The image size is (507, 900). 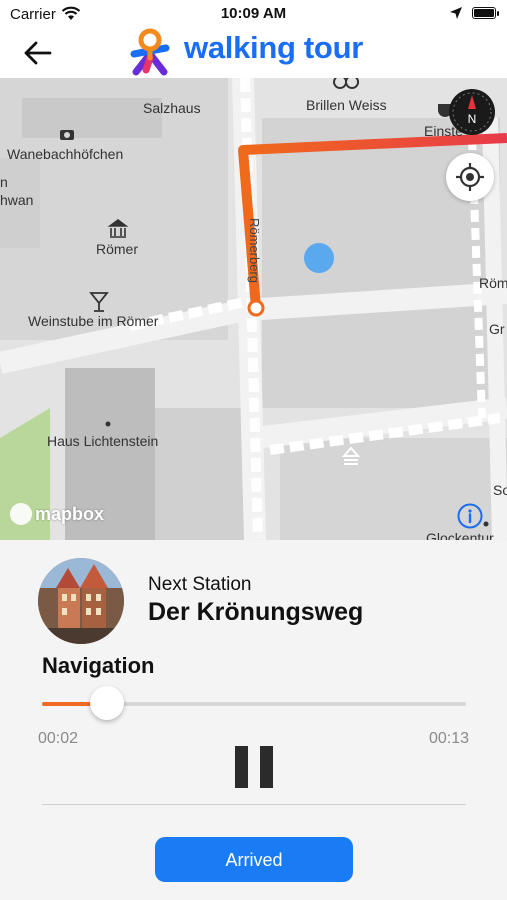 I want to click on station-name: Der Krönungsweg, so click(x=256, y=612).